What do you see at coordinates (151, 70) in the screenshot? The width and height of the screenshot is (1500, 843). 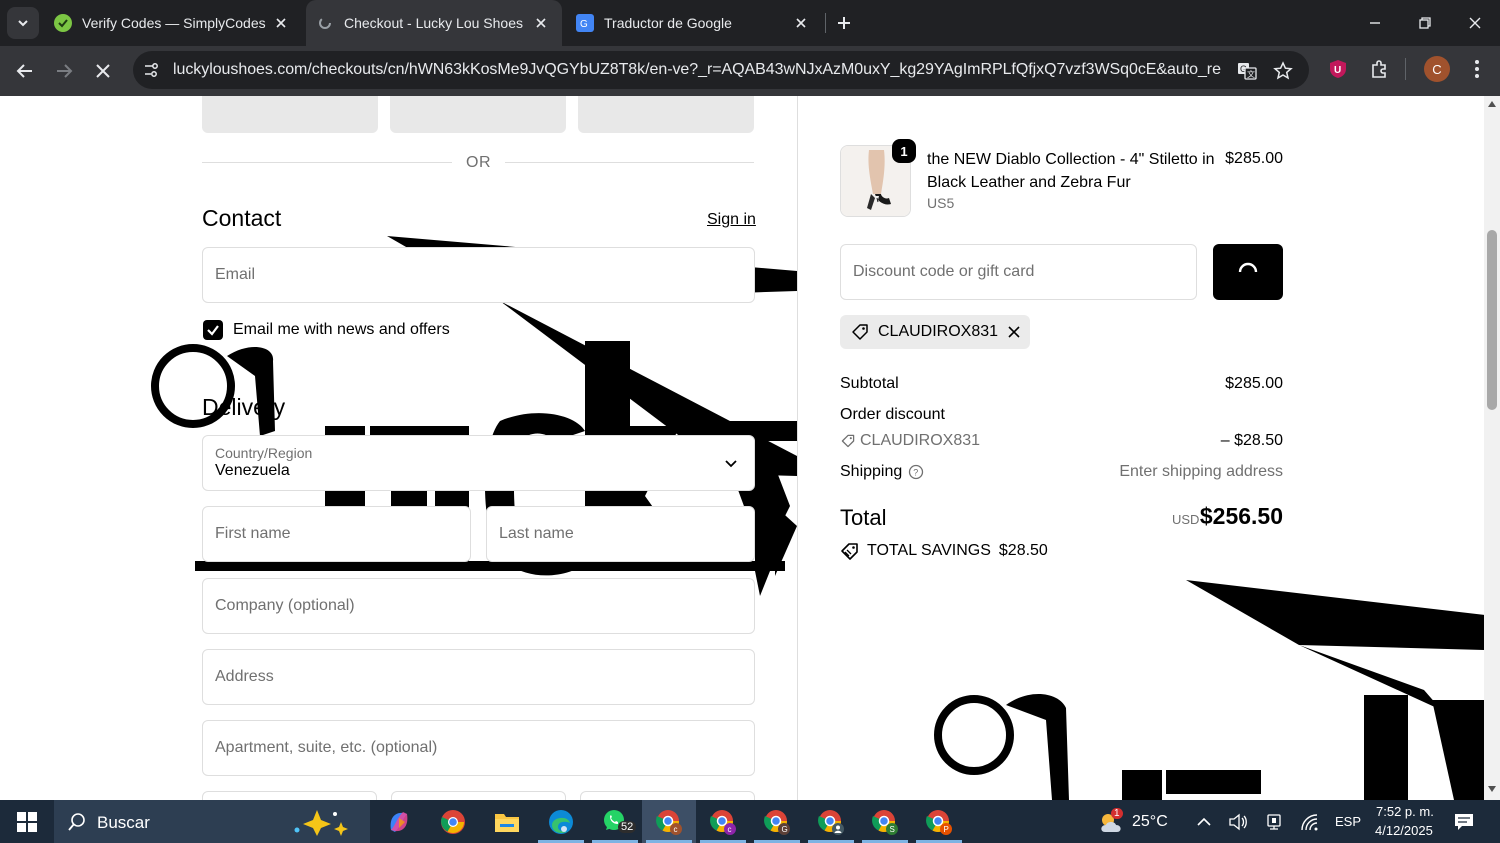 I see `site-settings-icon` at bounding box center [151, 70].